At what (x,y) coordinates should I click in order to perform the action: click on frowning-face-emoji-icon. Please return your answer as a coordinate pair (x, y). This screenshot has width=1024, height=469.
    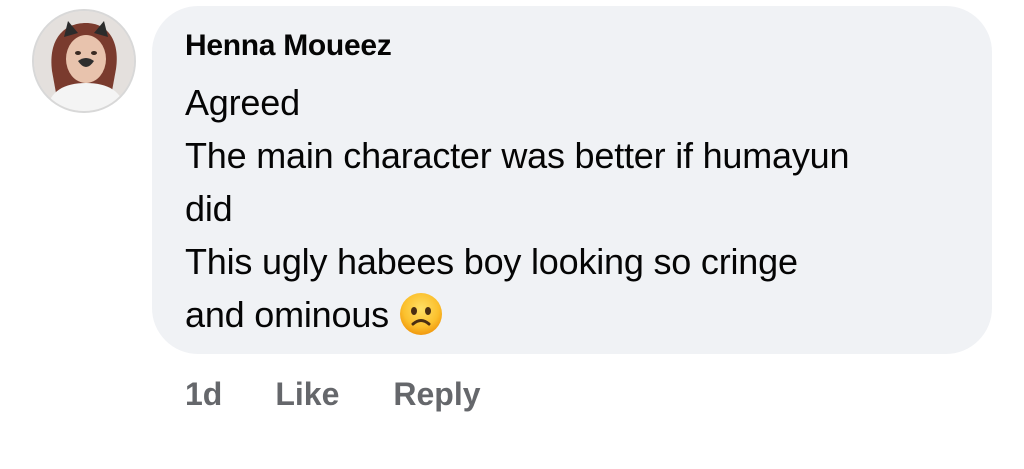
    Looking at the image, I should click on (421, 314).